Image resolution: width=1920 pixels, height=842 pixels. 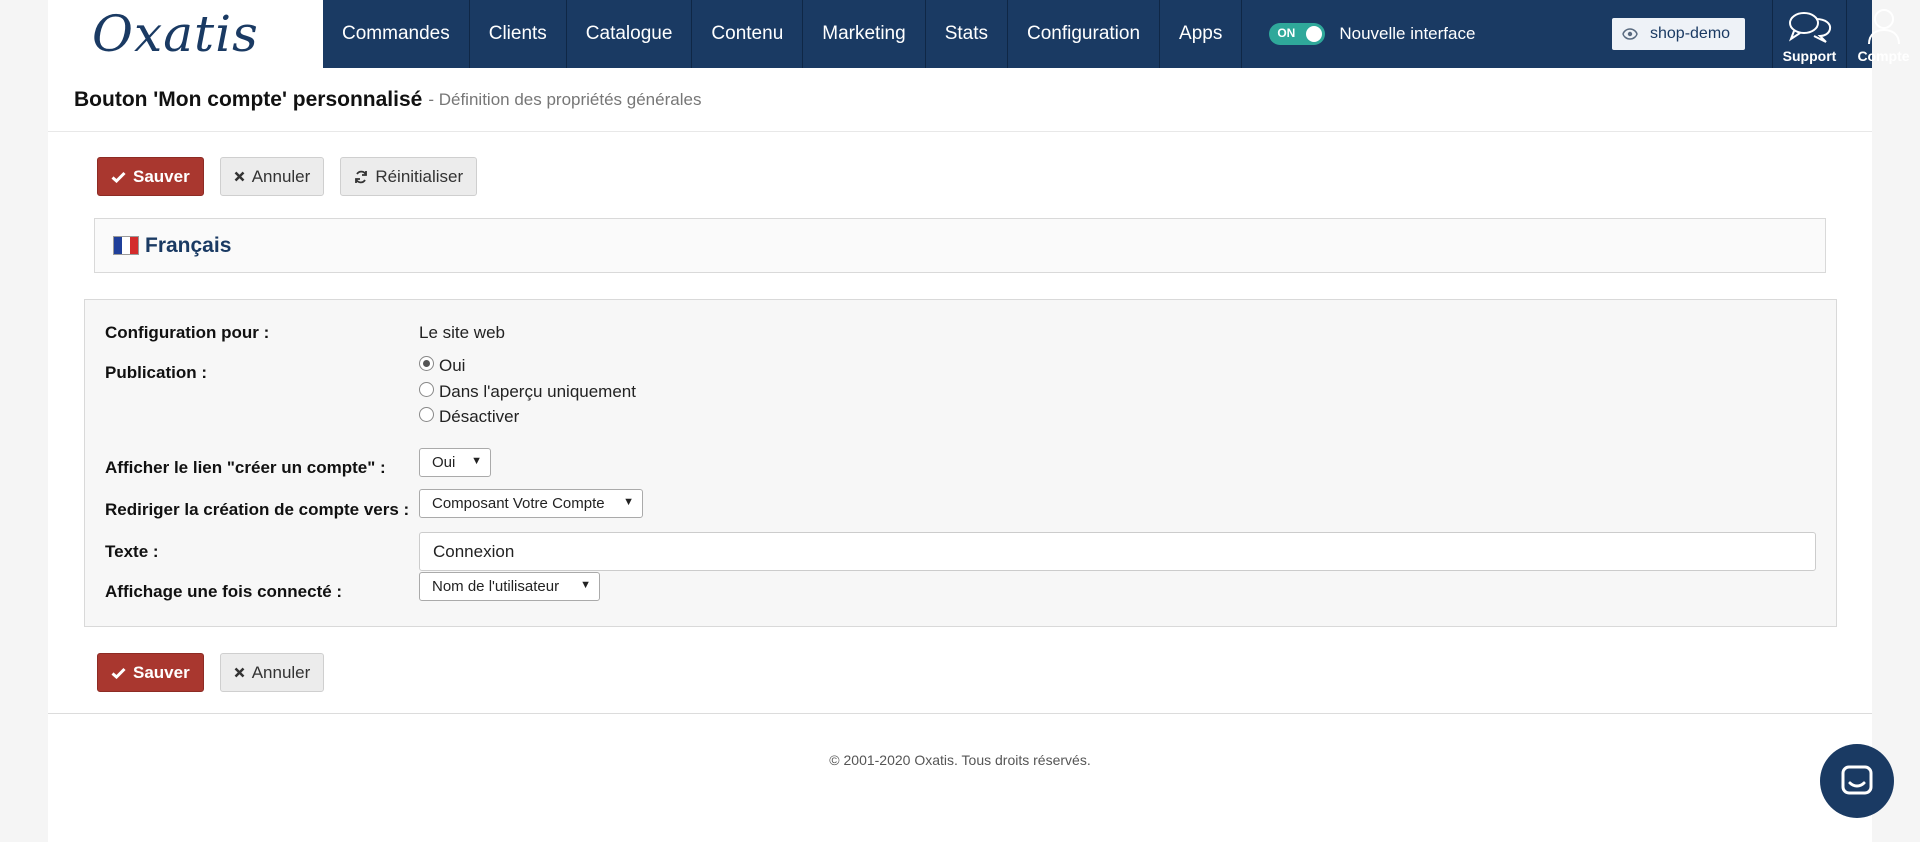 I want to click on chat-icon, so click(x=1857, y=780).